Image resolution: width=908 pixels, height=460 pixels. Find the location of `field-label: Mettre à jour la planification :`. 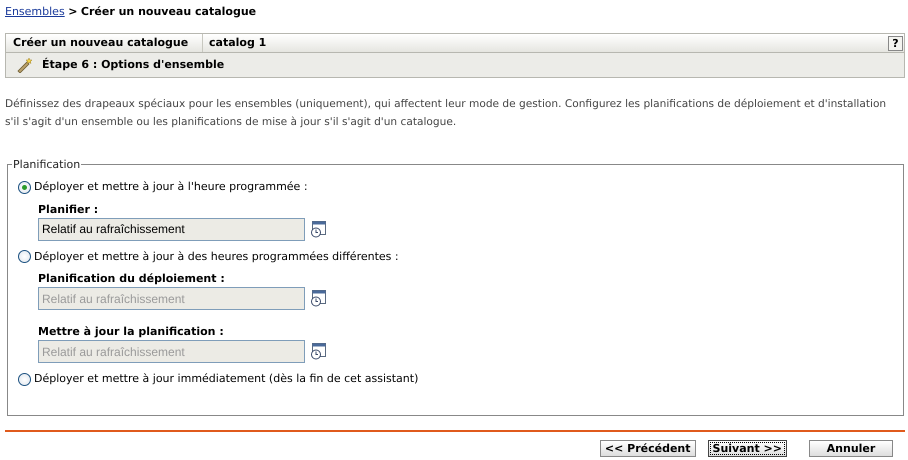

field-label: Mettre à jour la planification : is located at coordinates (131, 332).